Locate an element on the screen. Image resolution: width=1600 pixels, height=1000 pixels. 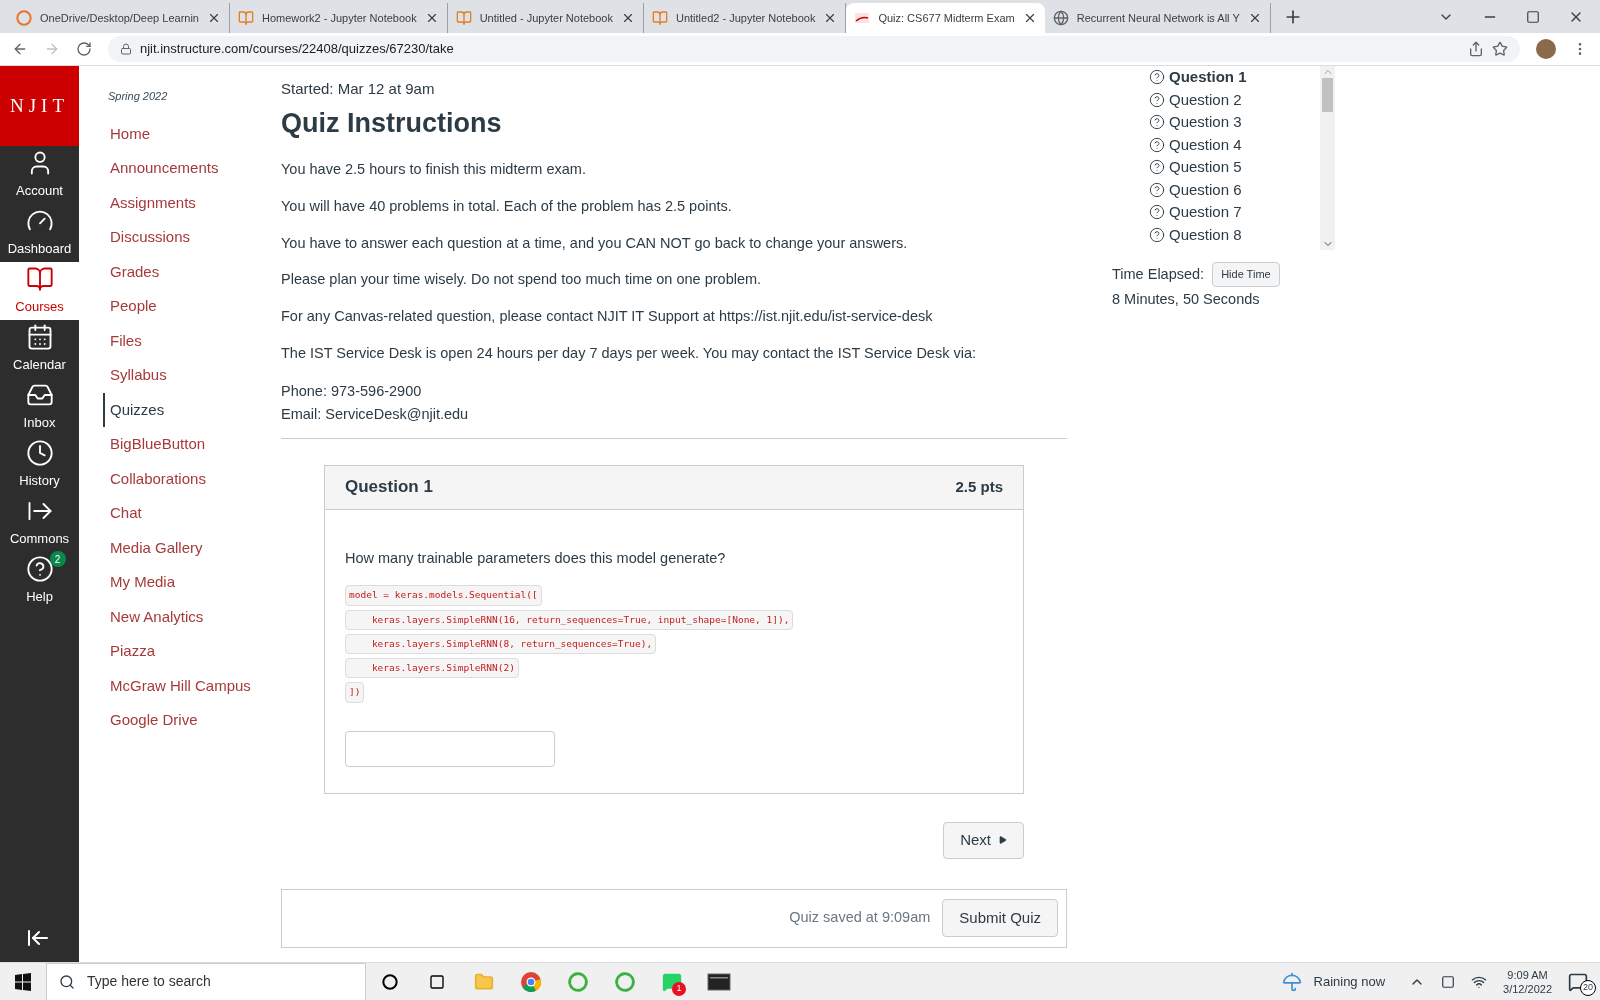
nav-label: Calendar is located at coordinates (39, 365).